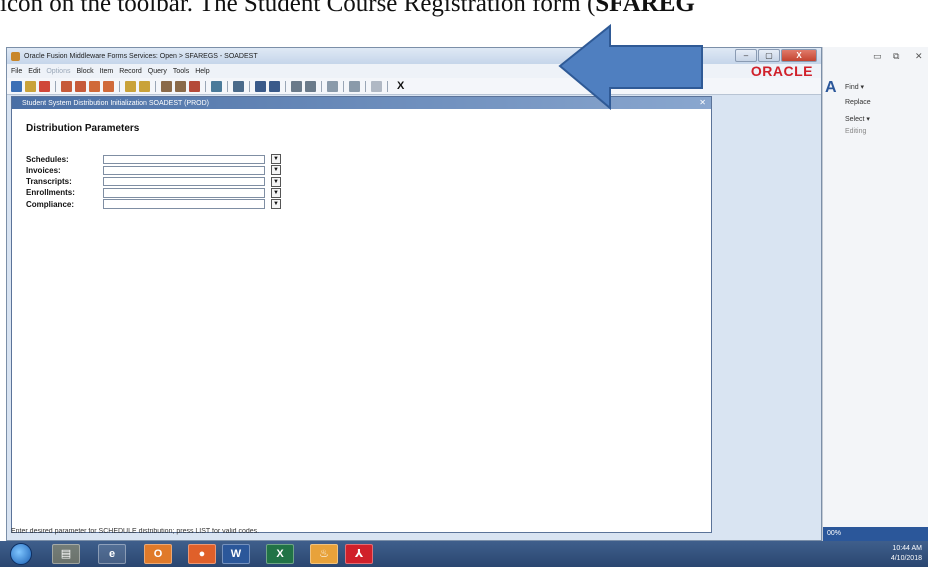 The image size is (928, 567). What do you see at coordinates (184, 193) in the screenshot?
I see `enrollments-input` at bounding box center [184, 193].